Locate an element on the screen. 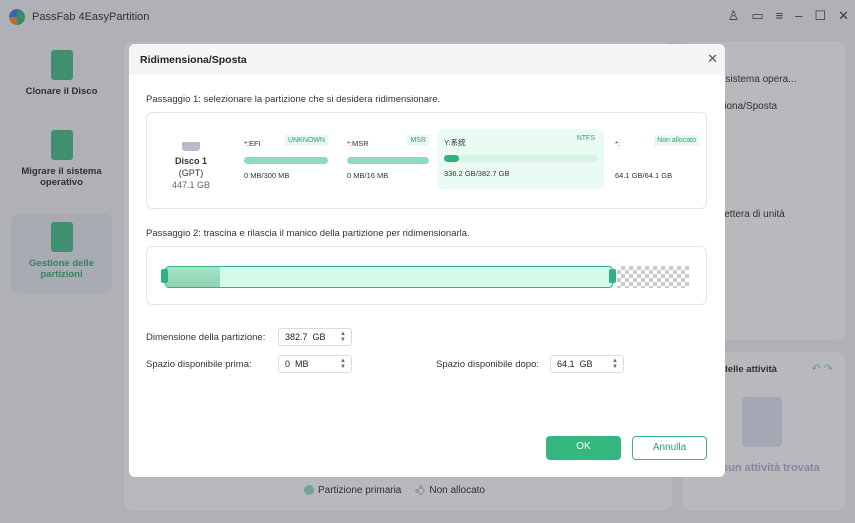 The width and height of the screenshot is (855, 523). resize-track is located at coordinates (426, 275).